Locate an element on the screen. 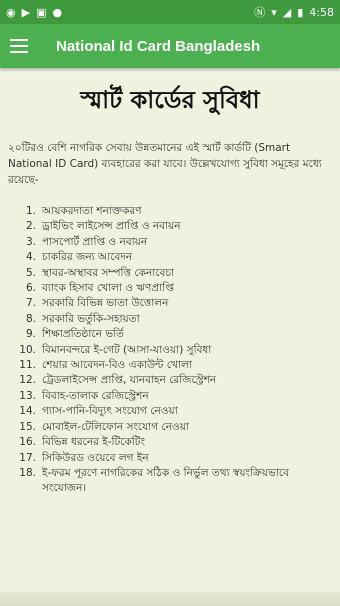 This screenshot has height=606, width=340. whatsapp-icon: ◉ is located at coordinates (11, 12).